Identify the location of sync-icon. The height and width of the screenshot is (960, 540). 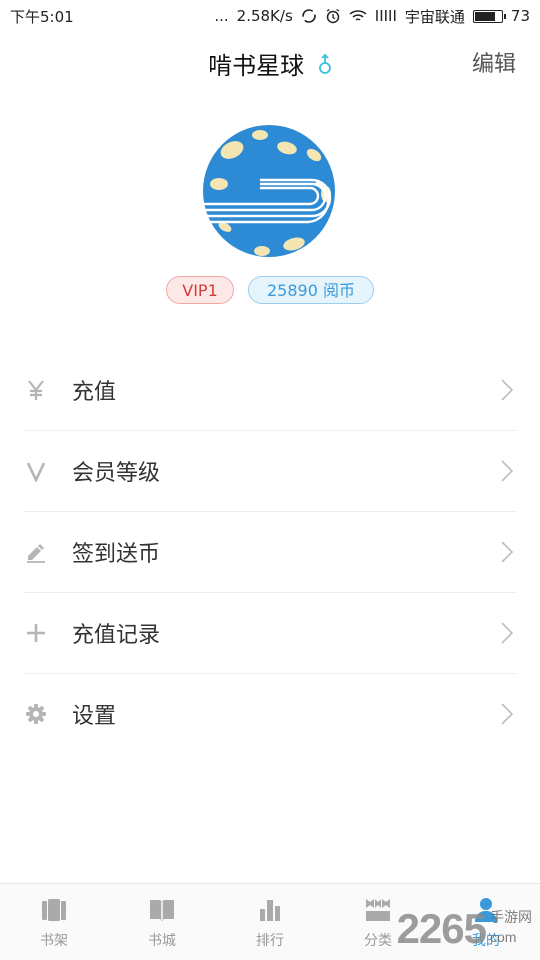
(309, 16).